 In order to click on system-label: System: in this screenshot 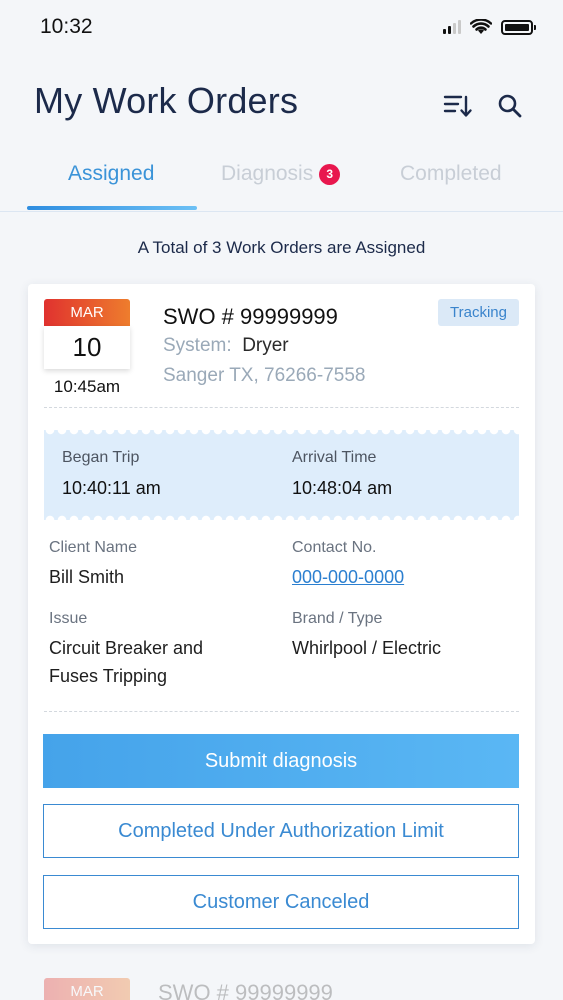, I will do `click(197, 345)`.